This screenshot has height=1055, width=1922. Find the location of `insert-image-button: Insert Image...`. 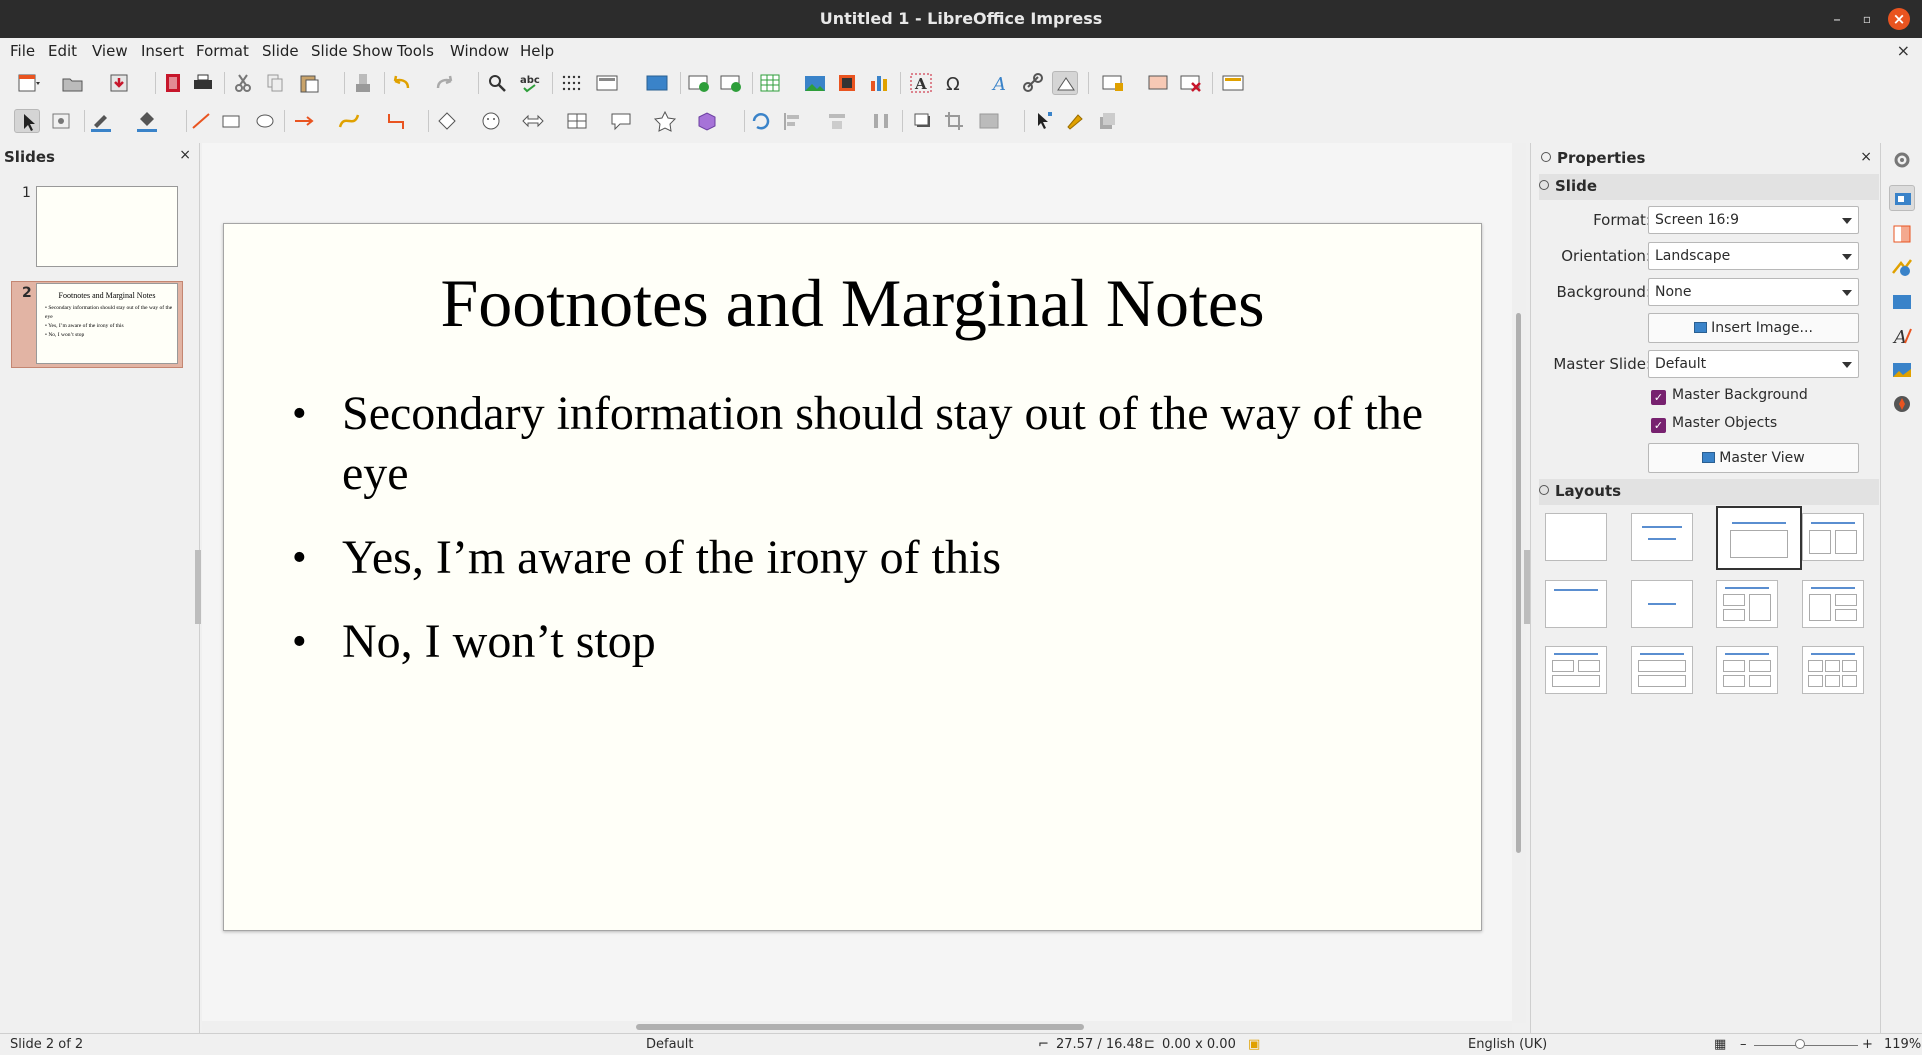

insert-image-button: Insert Image... is located at coordinates (1753, 328).